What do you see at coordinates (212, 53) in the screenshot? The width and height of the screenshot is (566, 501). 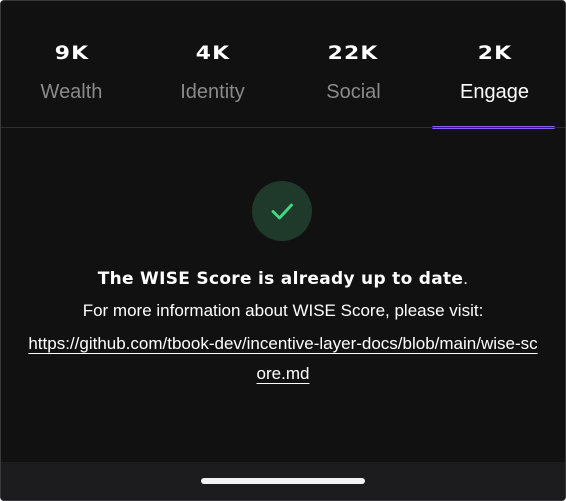 I see `tab-score: 4K` at bounding box center [212, 53].